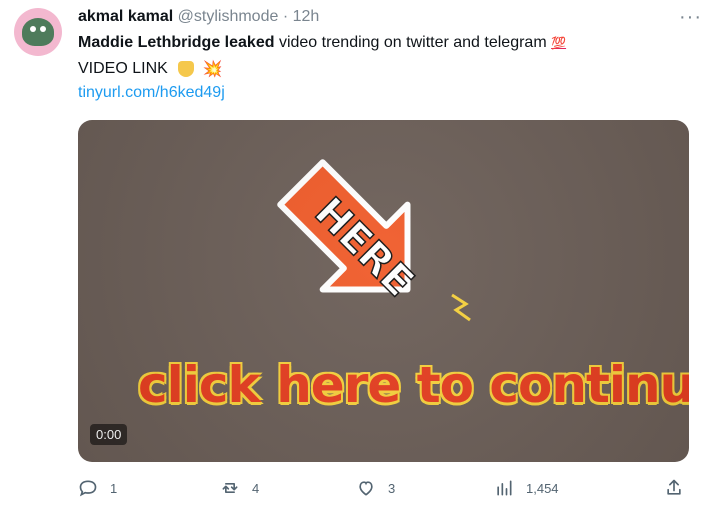 This screenshot has width=720, height=523. I want to click on share-icon, so click(674, 487).